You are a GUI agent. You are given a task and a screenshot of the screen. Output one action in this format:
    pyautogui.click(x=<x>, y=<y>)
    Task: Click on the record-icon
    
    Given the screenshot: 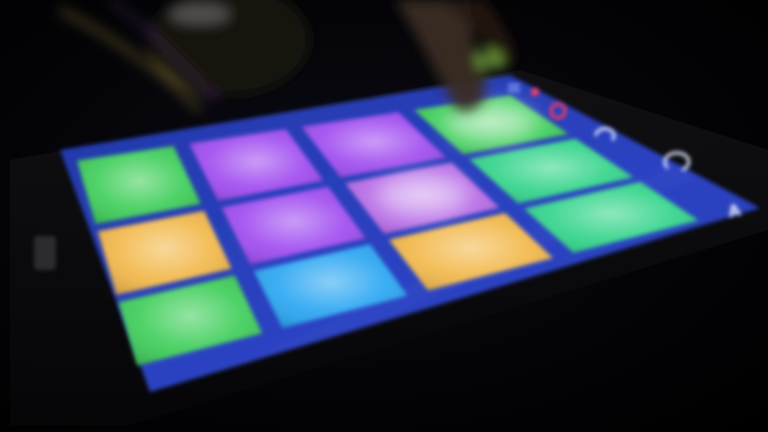 What is the action you would take?
    pyautogui.click(x=535, y=92)
    